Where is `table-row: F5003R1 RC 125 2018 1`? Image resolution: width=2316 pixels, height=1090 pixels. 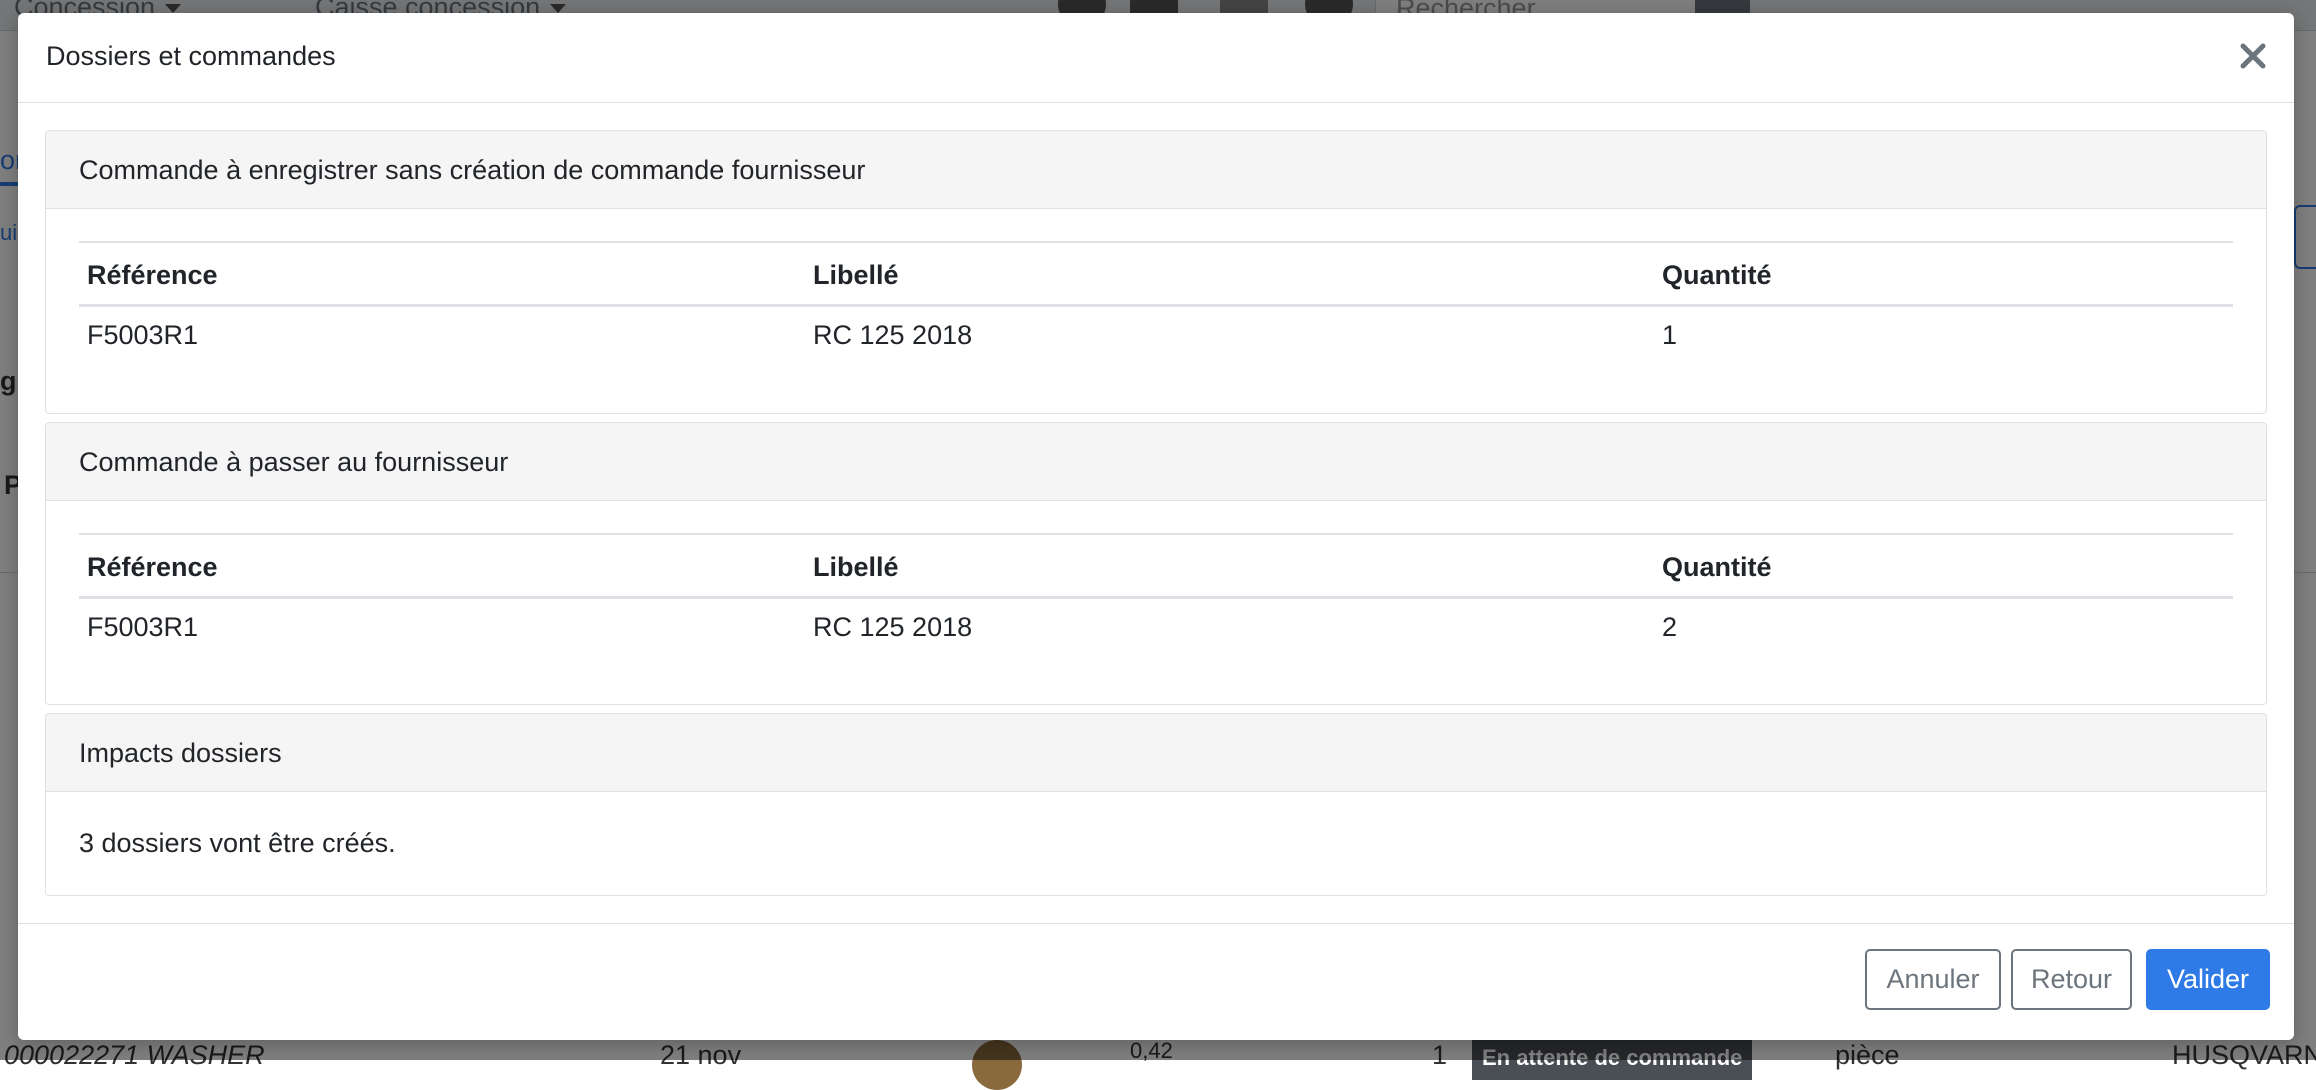
table-row: F5003R1 RC 125 2018 1 is located at coordinates (1156, 335).